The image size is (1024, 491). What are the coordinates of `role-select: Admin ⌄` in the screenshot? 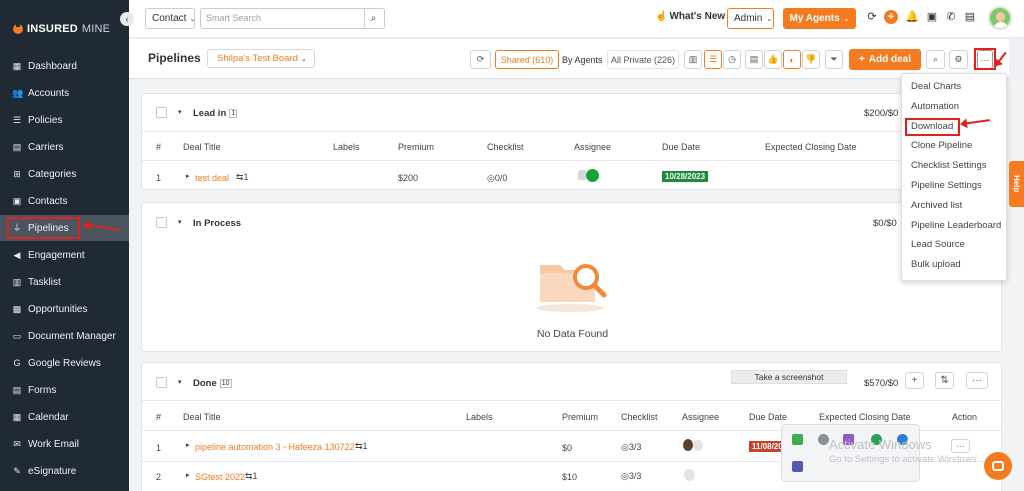 It's located at (750, 18).